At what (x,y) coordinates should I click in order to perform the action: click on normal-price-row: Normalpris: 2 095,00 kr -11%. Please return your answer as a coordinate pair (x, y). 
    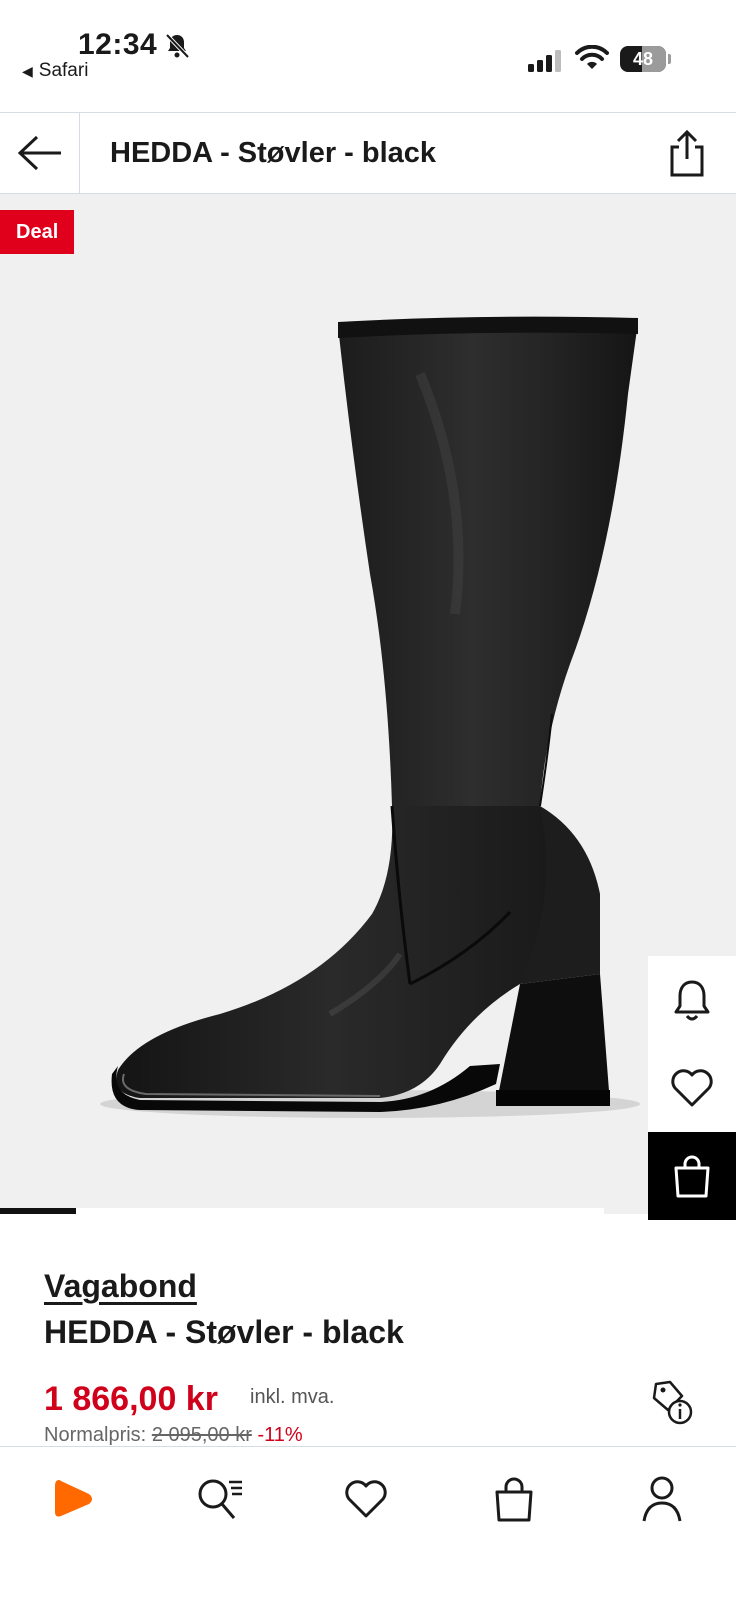
    Looking at the image, I should click on (173, 1435).